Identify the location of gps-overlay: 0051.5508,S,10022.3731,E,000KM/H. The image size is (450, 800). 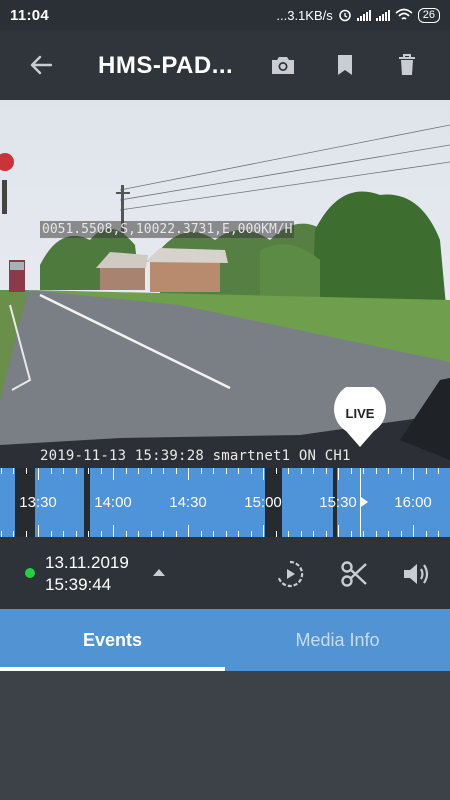
(167, 229).